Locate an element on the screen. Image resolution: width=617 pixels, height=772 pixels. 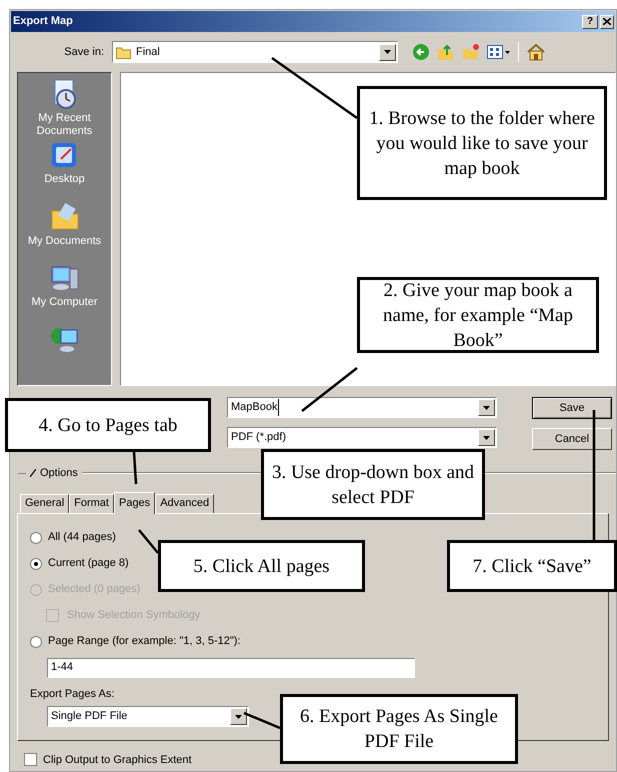
close-button is located at coordinates (607, 21).